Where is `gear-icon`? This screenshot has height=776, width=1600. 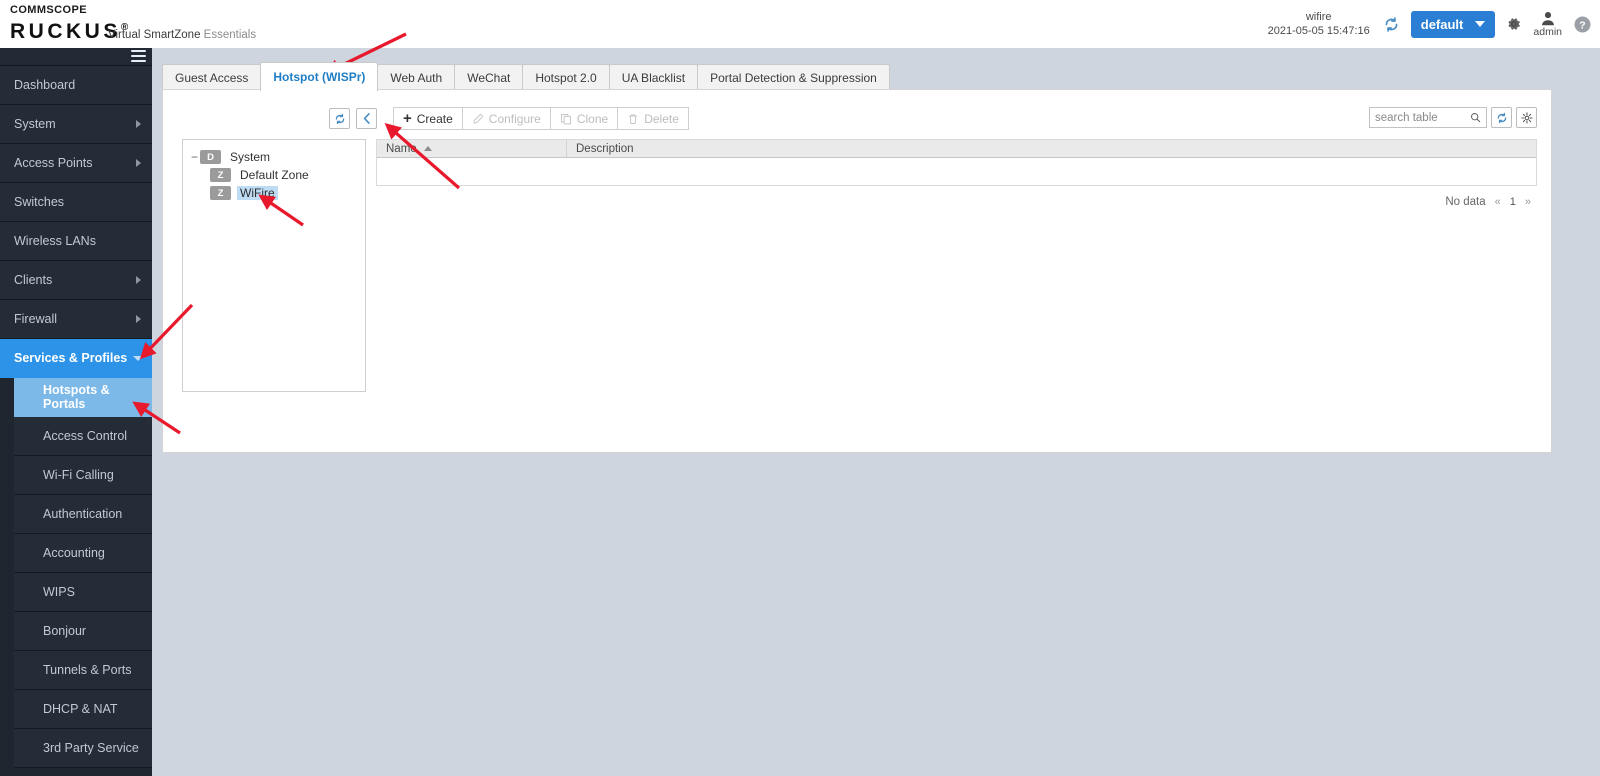 gear-icon is located at coordinates (1514, 24).